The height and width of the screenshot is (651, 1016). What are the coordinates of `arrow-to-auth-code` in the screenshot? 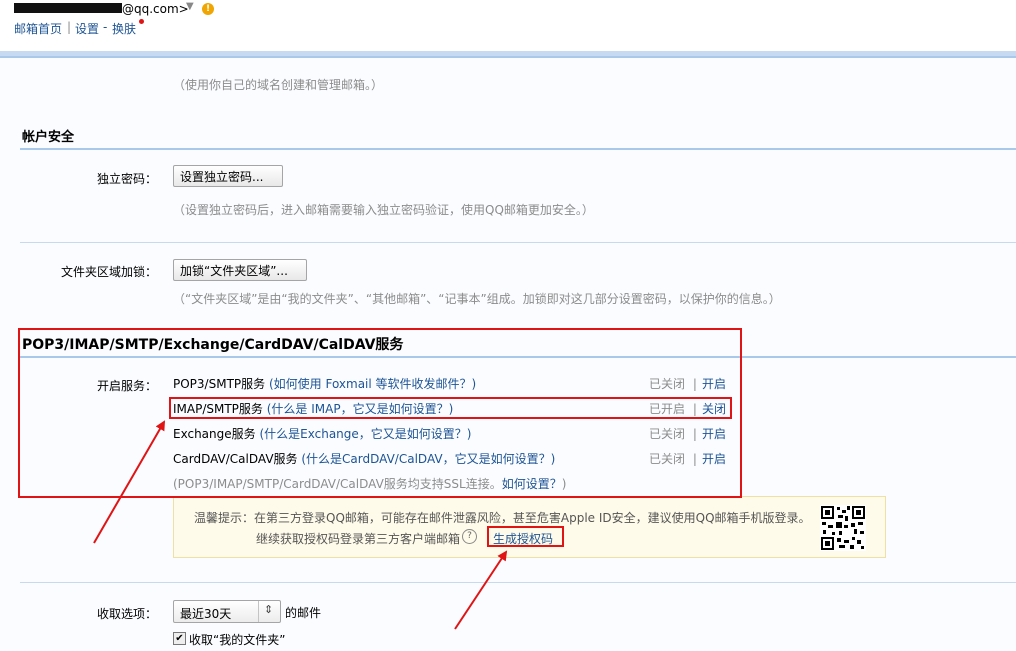 It's located at (481, 590).